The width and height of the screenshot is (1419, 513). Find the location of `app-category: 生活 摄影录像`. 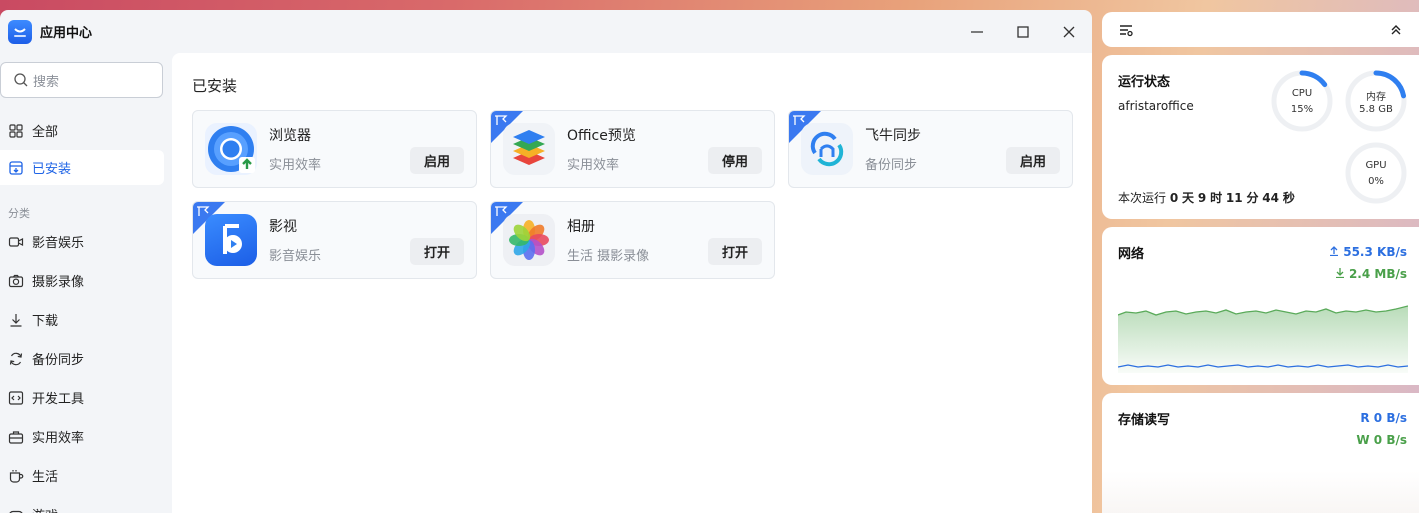

app-category: 生活 摄影录像 is located at coordinates (608, 256).